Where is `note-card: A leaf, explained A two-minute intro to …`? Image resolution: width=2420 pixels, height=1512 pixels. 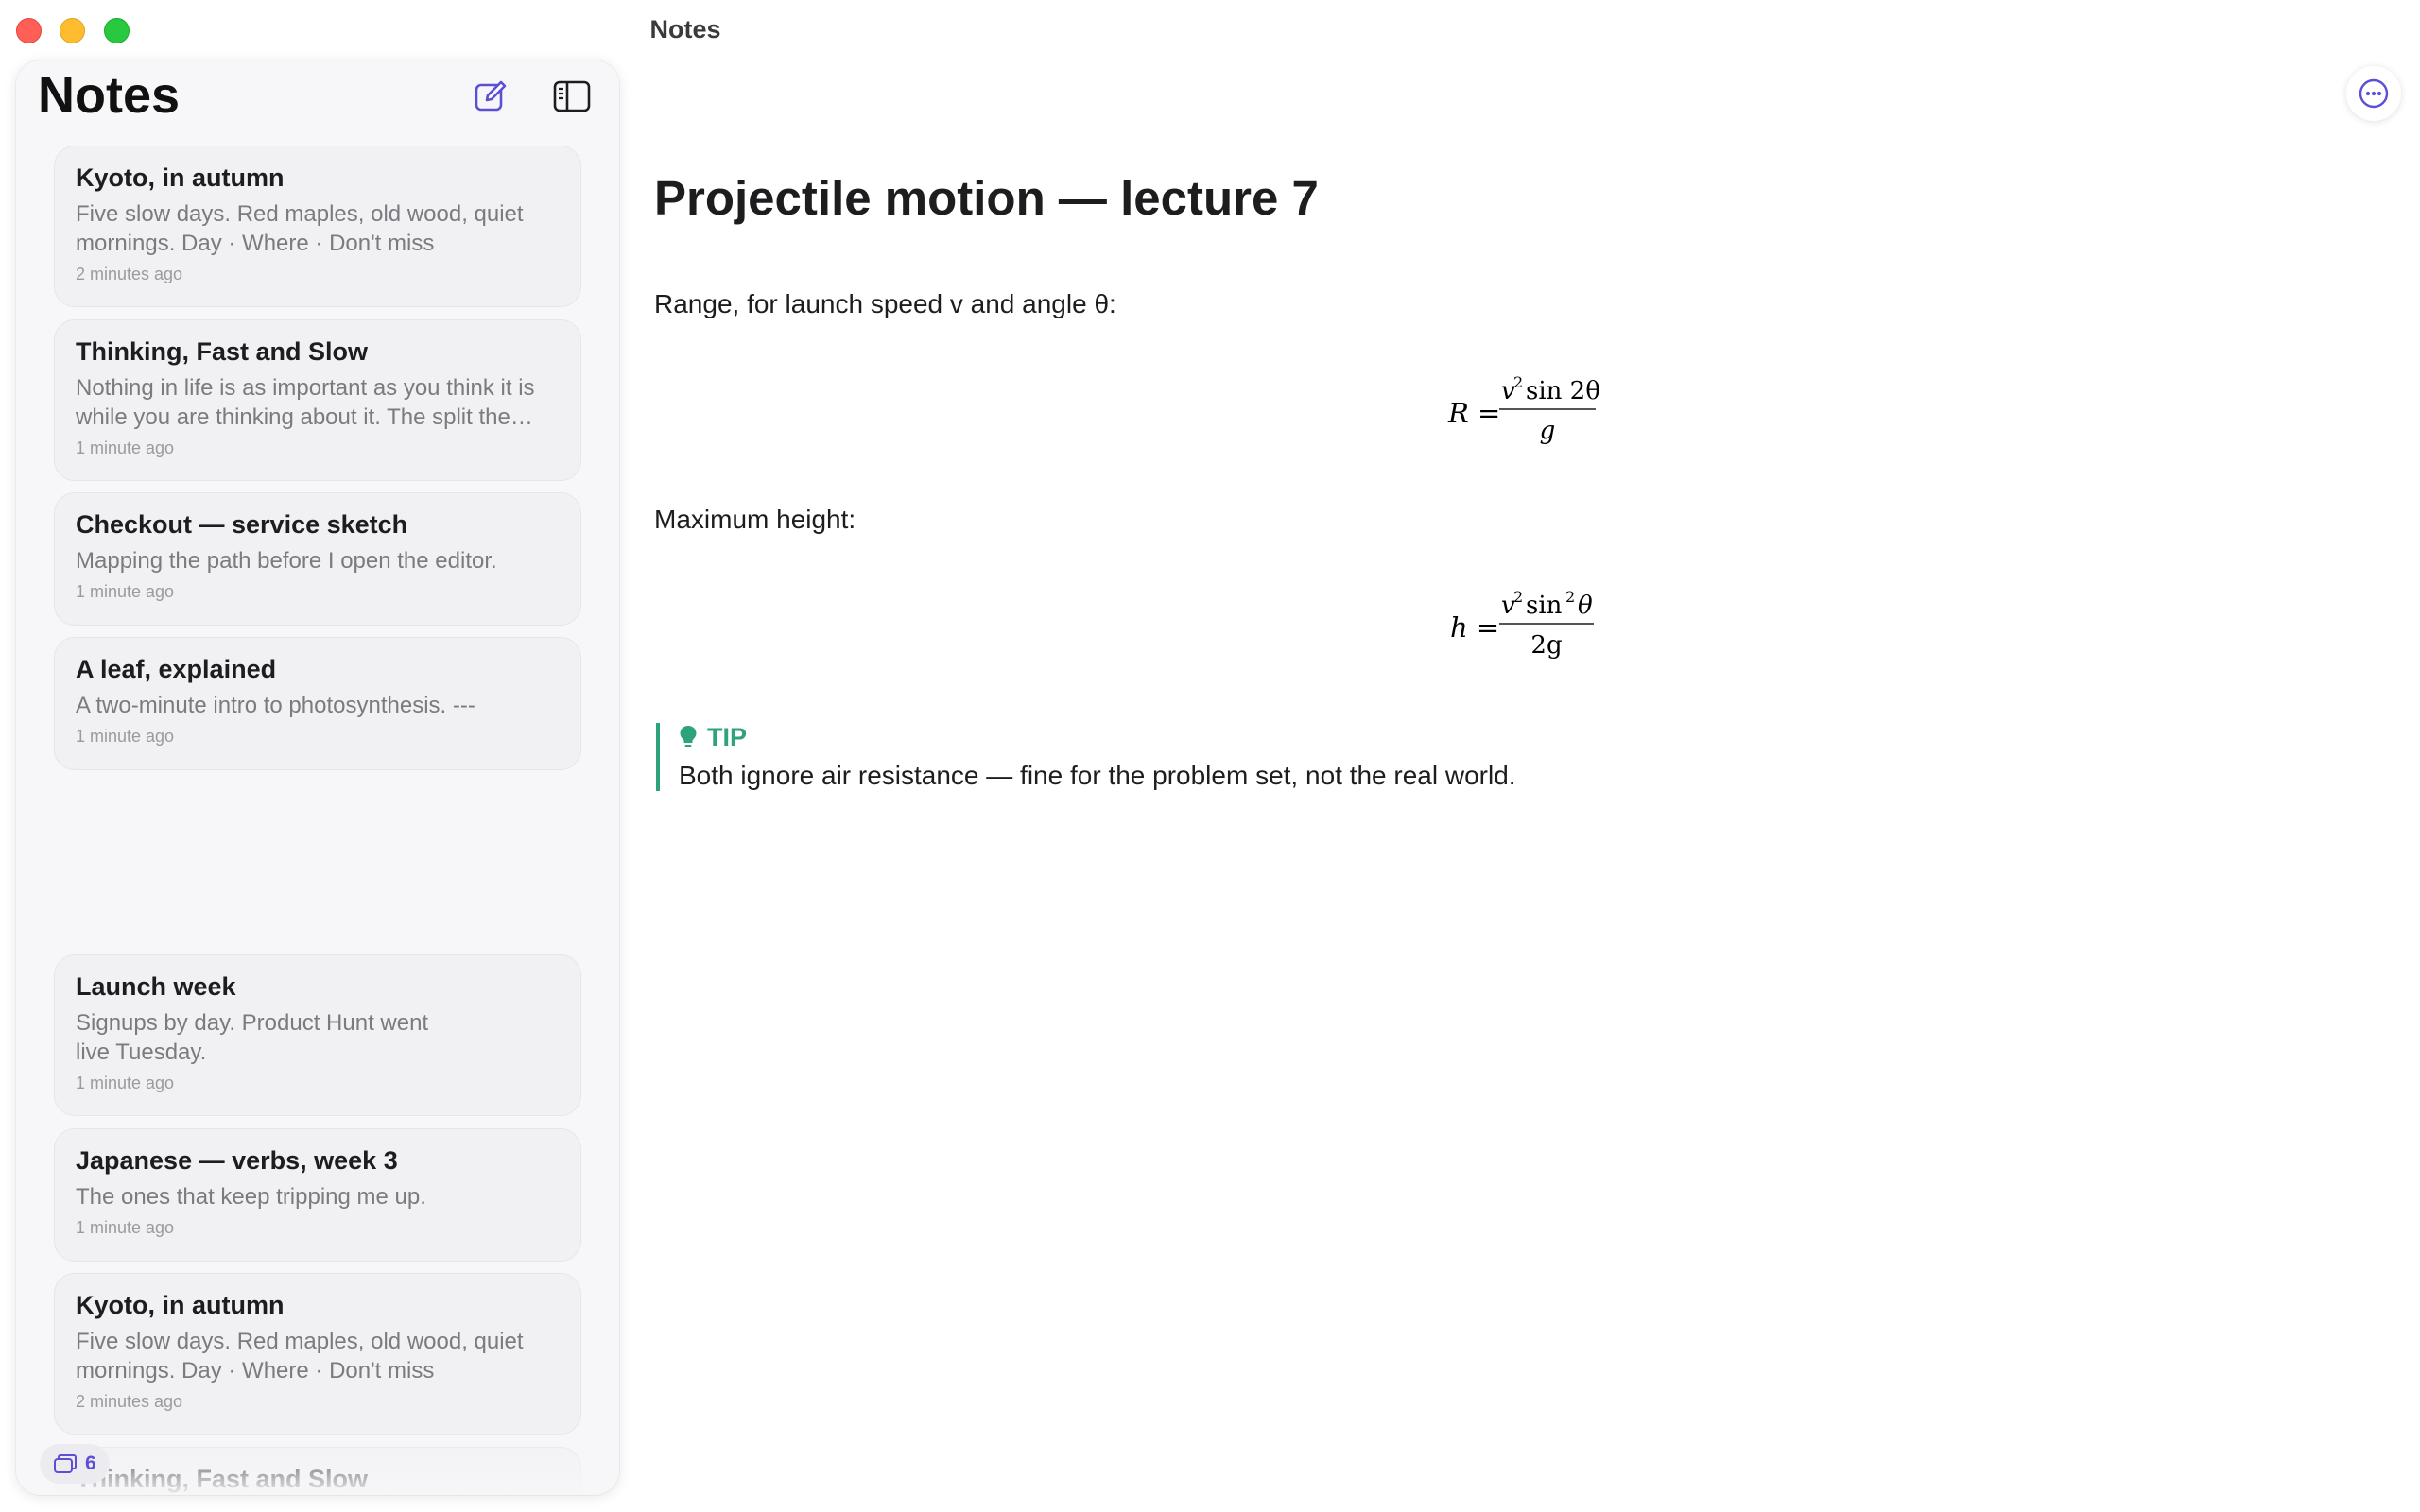
note-card: A leaf, explained A two-minute intro to … is located at coordinates (318, 703).